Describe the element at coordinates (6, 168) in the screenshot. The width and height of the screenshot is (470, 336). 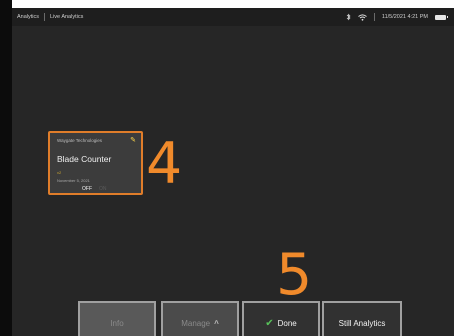
I see `device-bezel` at that location.